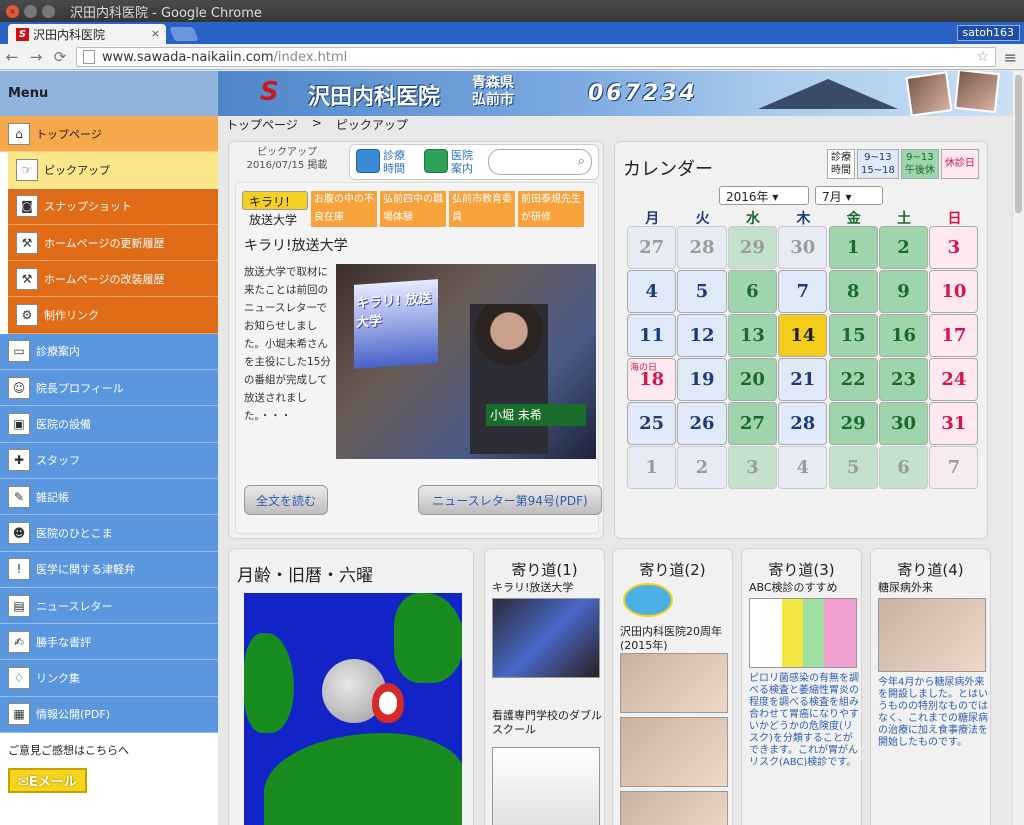  Describe the element at coordinates (188, 57) in the screenshot. I see `url-host: www.sawada-naikaiin.com` at that location.